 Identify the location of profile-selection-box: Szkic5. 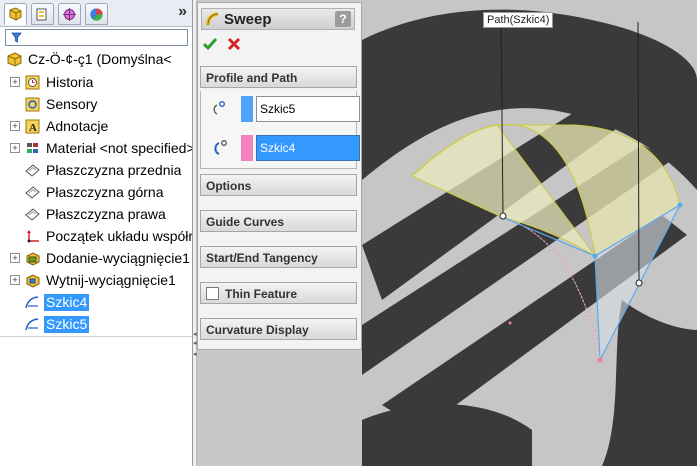
(308, 109).